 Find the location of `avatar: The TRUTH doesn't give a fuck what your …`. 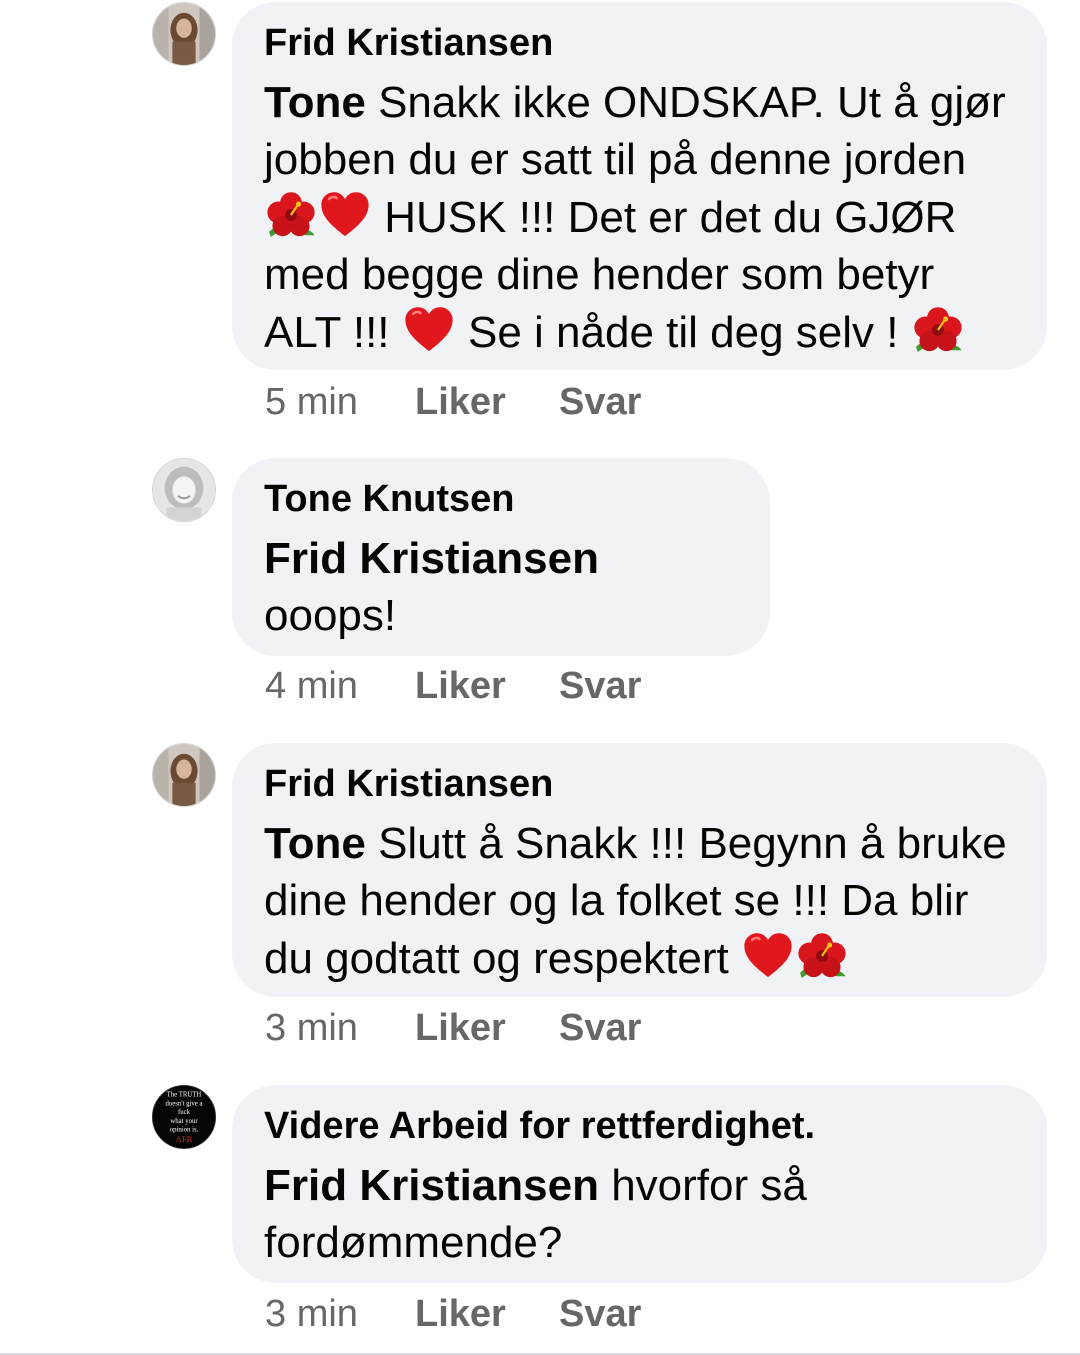

avatar: The TRUTH doesn't give a fuck what your … is located at coordinates (184, 1117).